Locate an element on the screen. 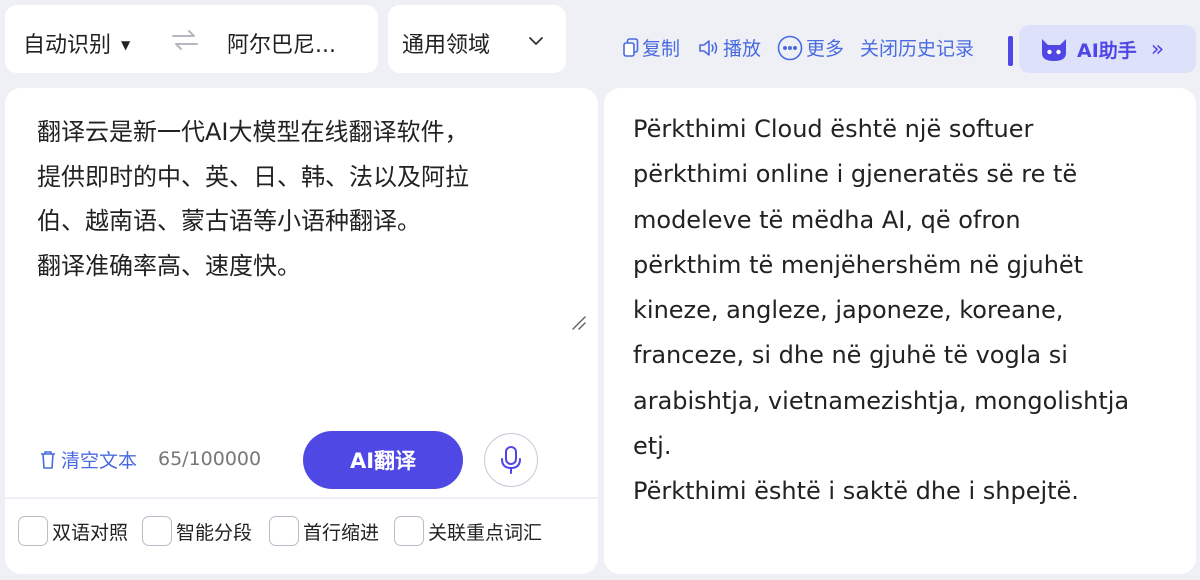  toolbar-divider is located at coordinates (1010, 51).